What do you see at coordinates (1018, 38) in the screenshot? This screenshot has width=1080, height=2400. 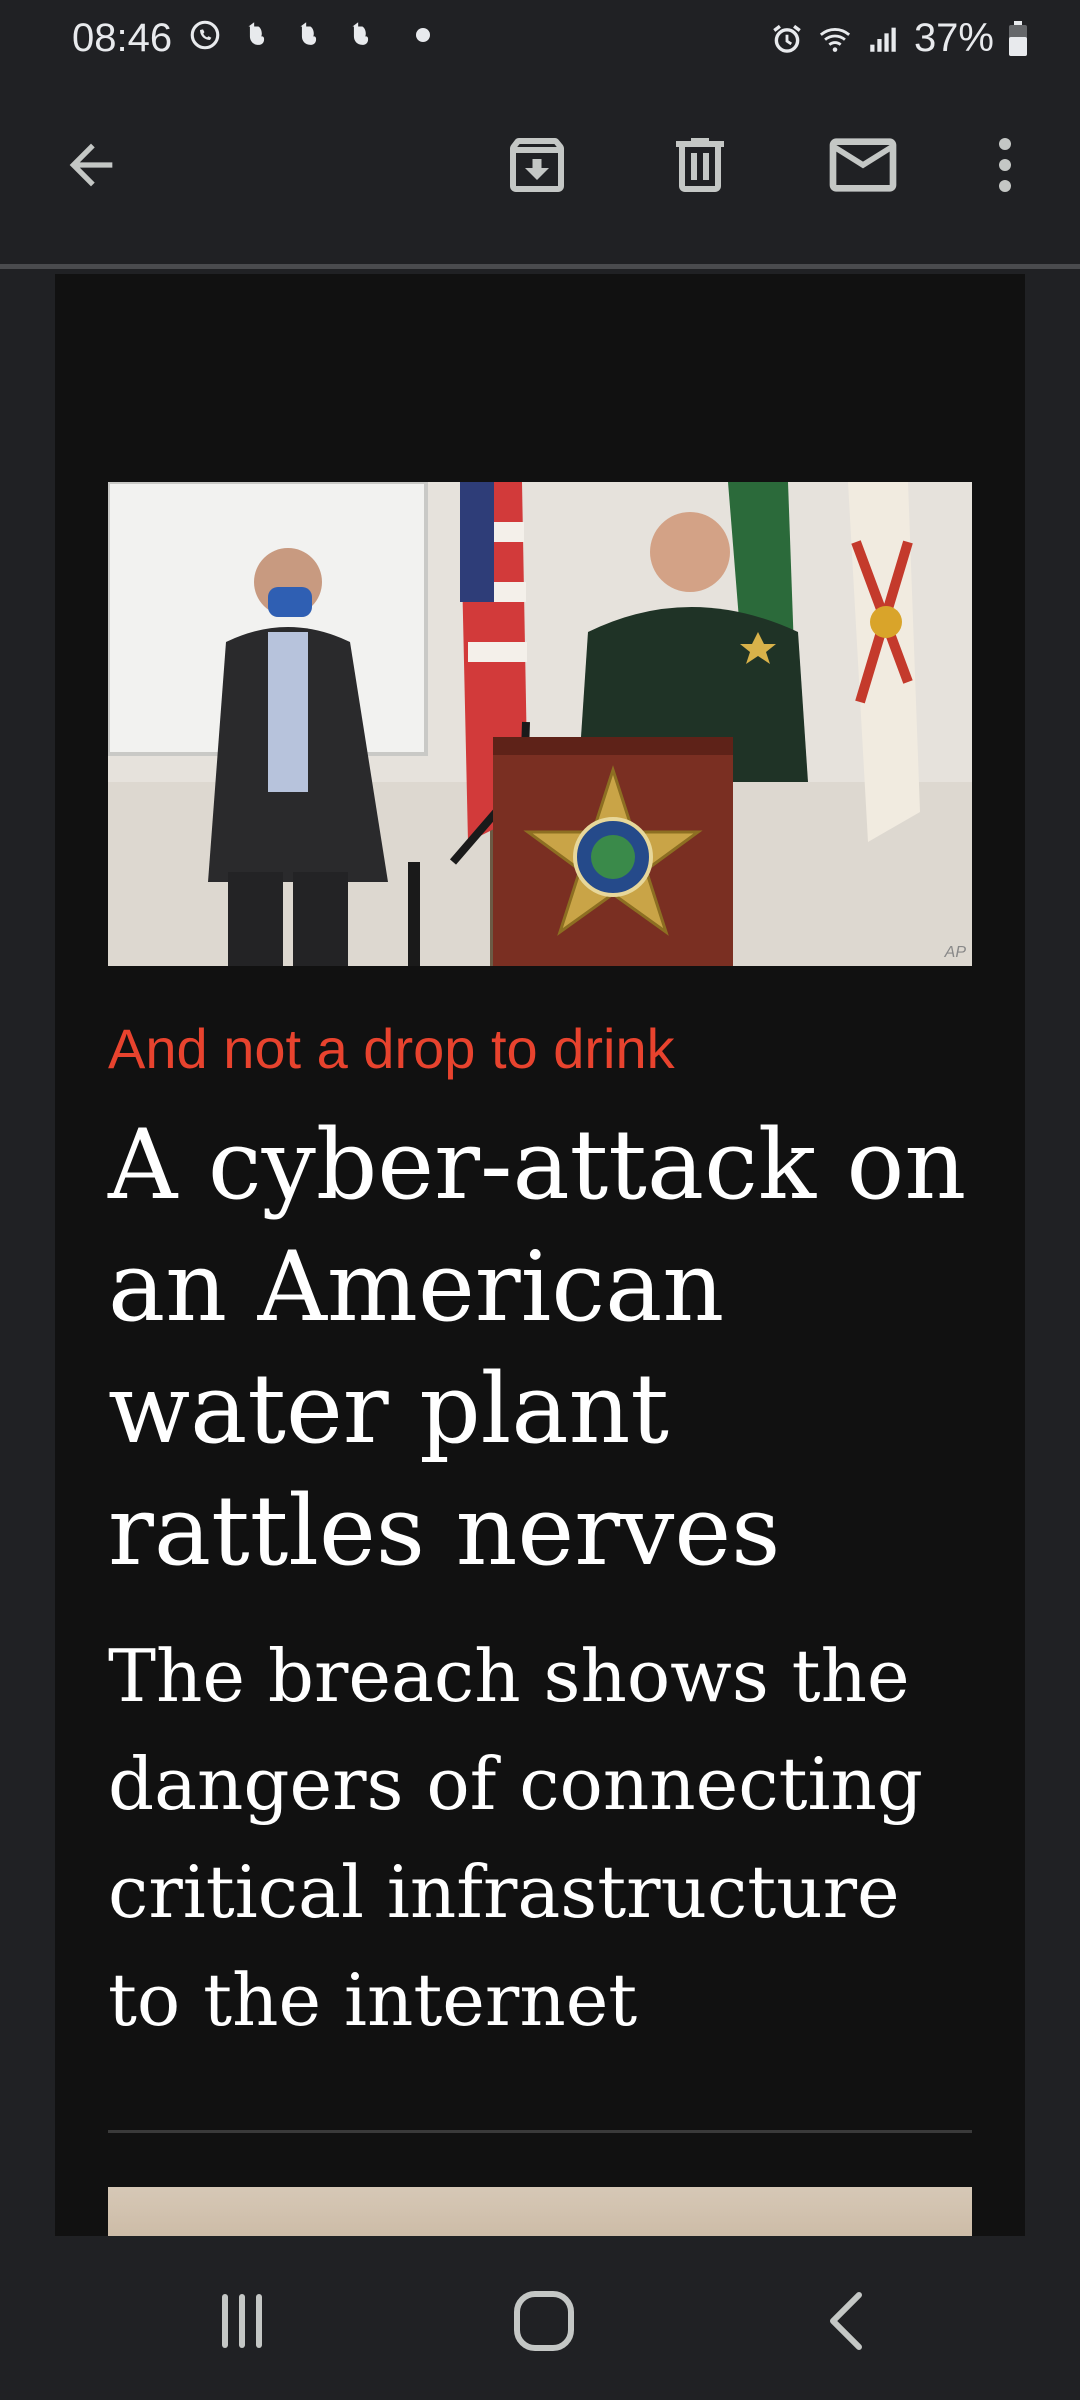 I see `battery-icon` at bounding box center [1018, 38].